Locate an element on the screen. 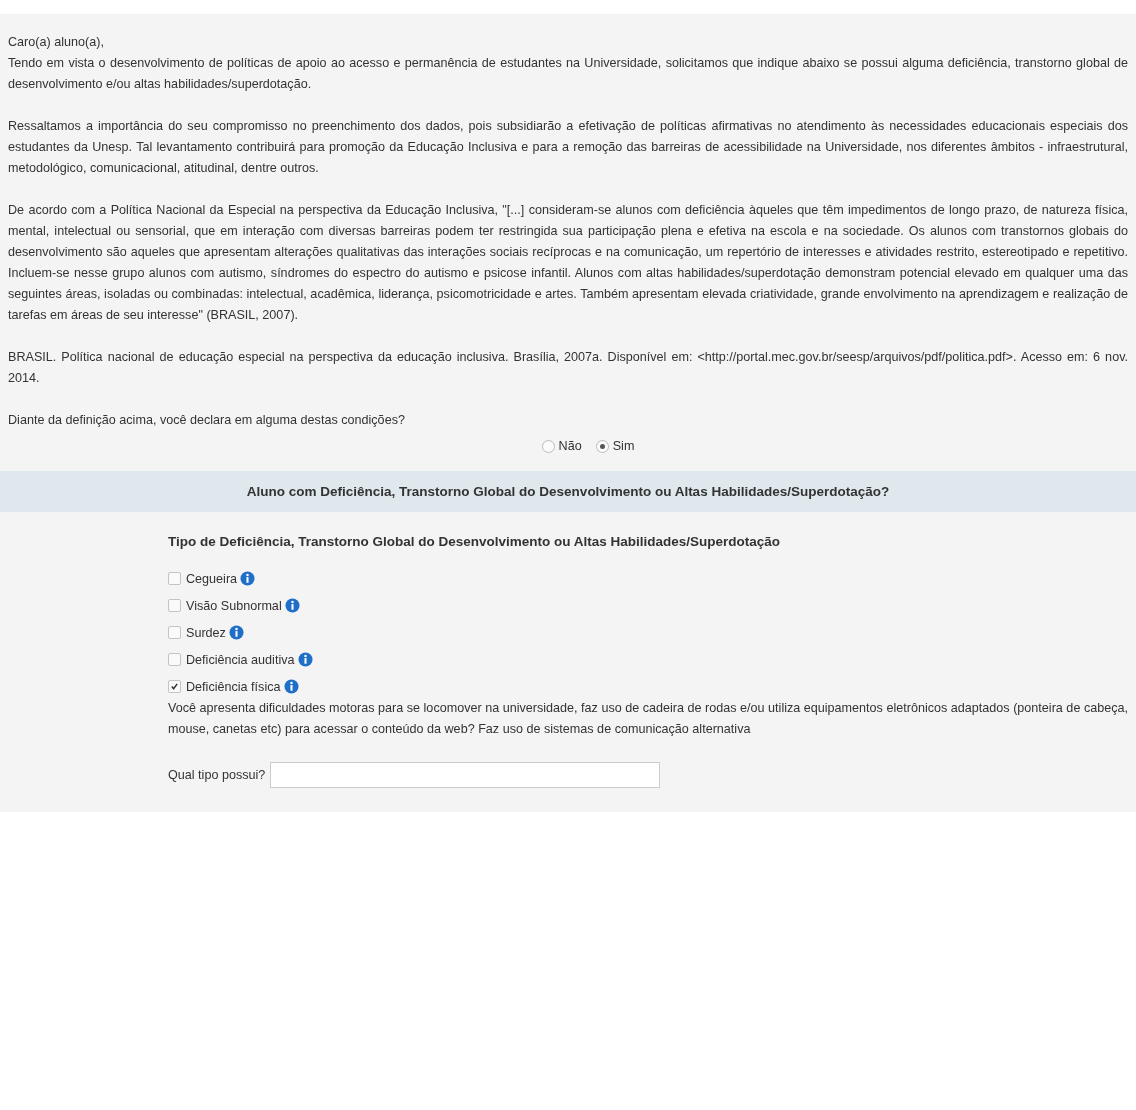 This screenshot has width=1136, height=1110. field-label: Qual tipo possui? is located at coordinates (217, 775).